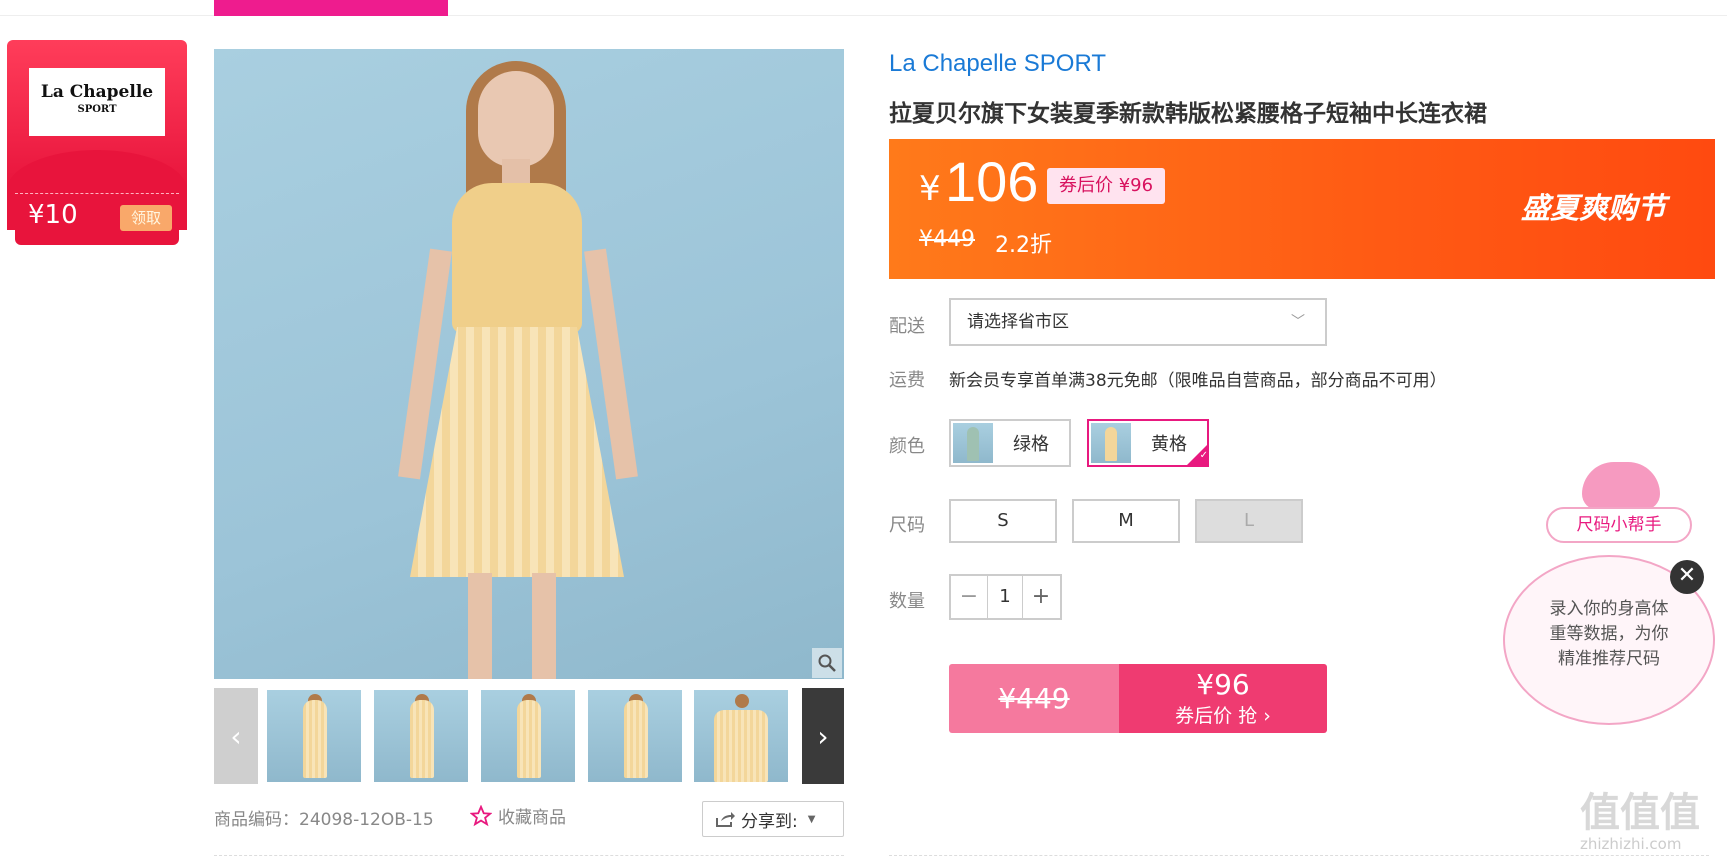 The image size is (1727, 861). Describe the element at coordinates (907, 446) in the screenshot. I see `color-label: 颜色` at that location.